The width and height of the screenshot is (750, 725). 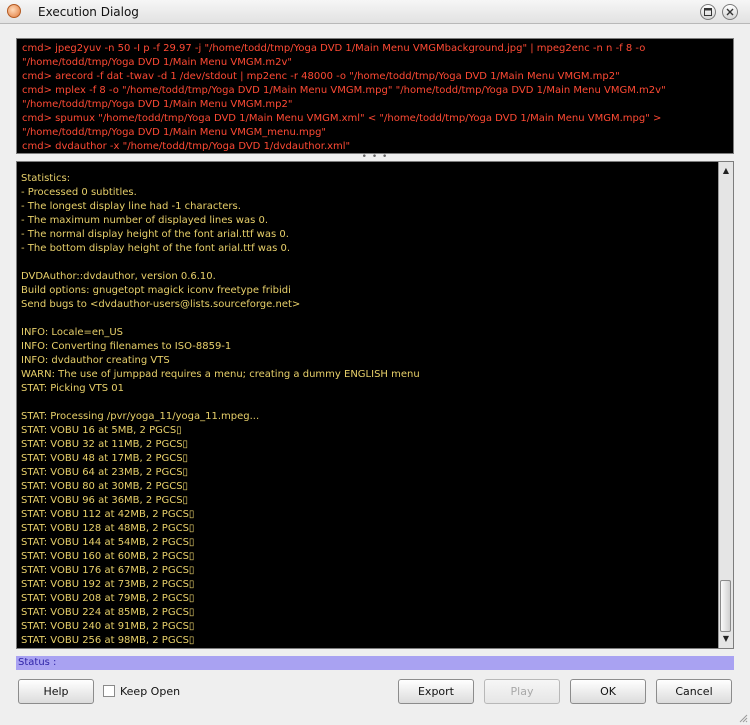 I want to click on log-line: INFO: dvdauthor creating VTS, so click(x=95, y=360).